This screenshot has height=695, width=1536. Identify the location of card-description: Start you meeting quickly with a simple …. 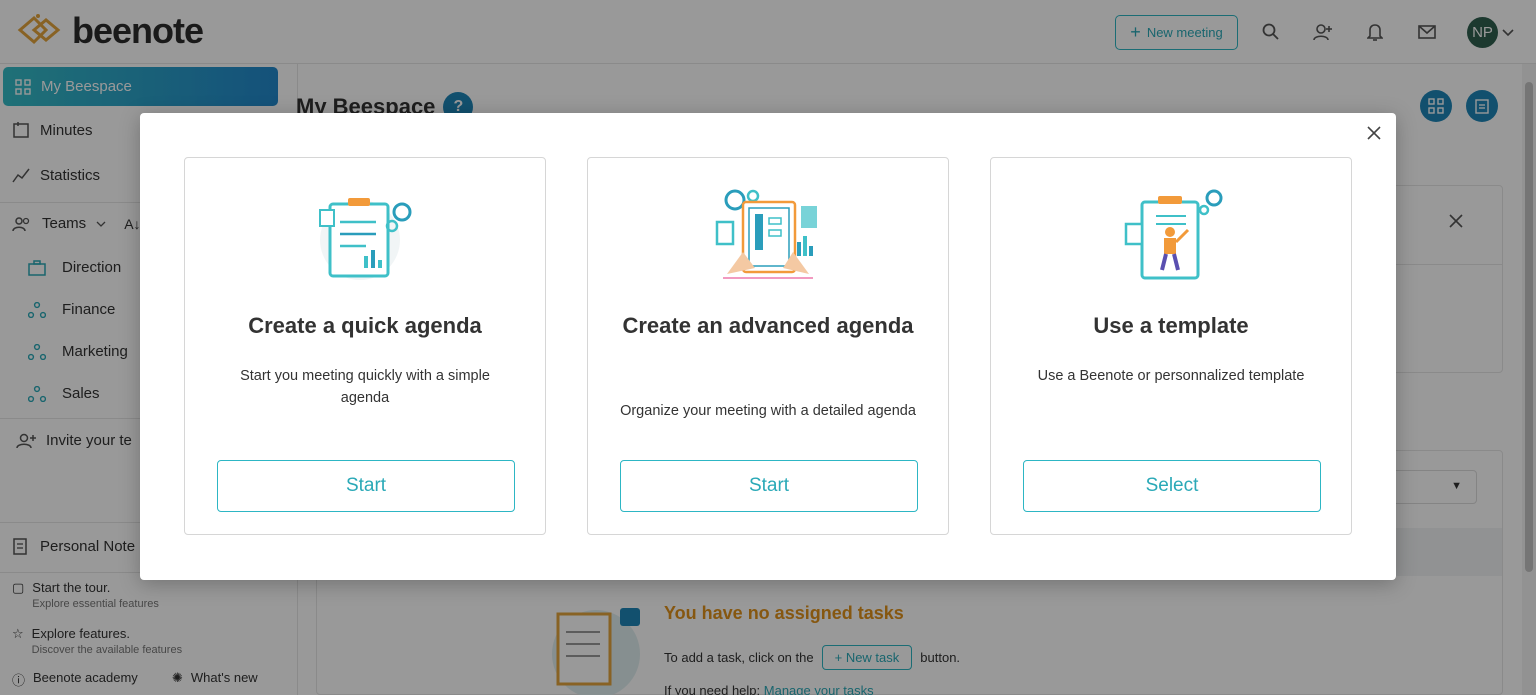
(365, 387).